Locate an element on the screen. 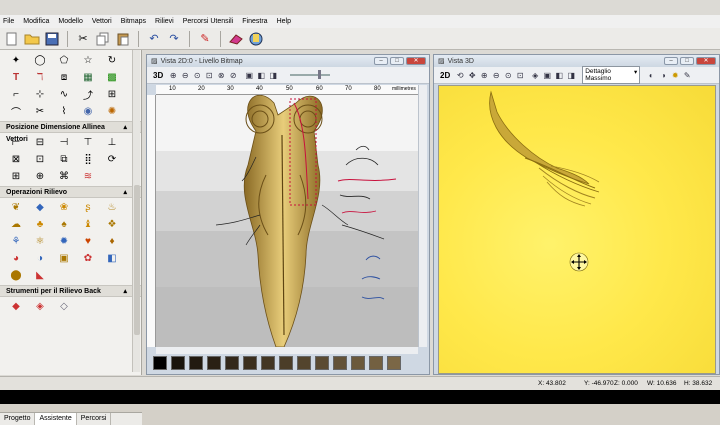 The image size is (720, 425). view-3d-titlebar: ▨ Vista 3D – □ ✕ is located at coordinates (576, 61).